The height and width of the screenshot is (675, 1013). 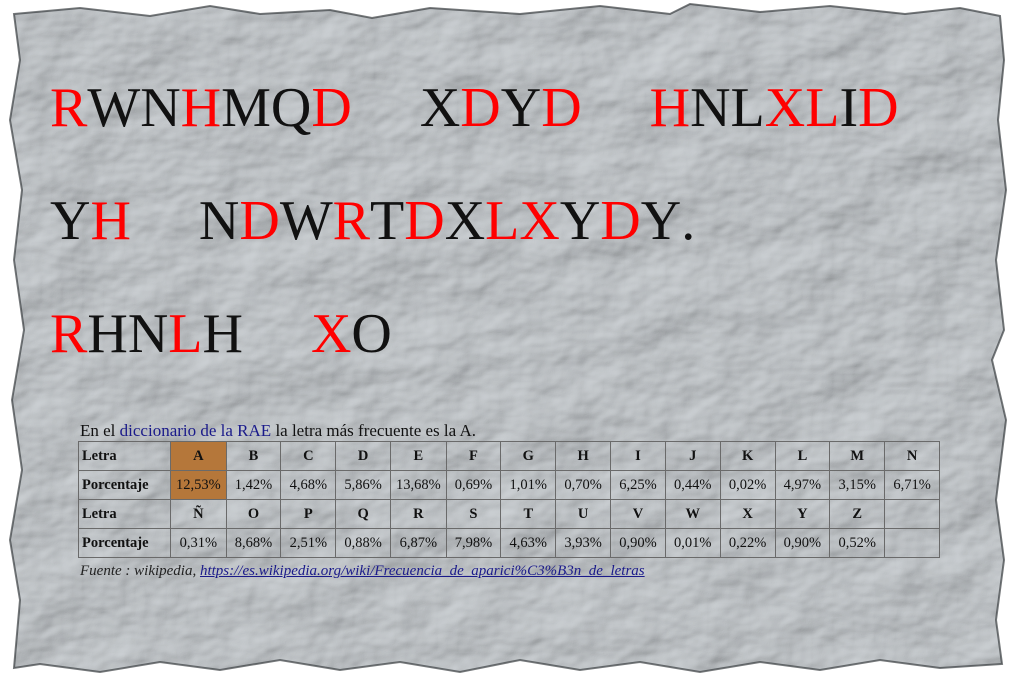 What do you see at coordinates (418, 514) in the screenshot?
I see `letter-cell: R` at bounding box center [418, 514].